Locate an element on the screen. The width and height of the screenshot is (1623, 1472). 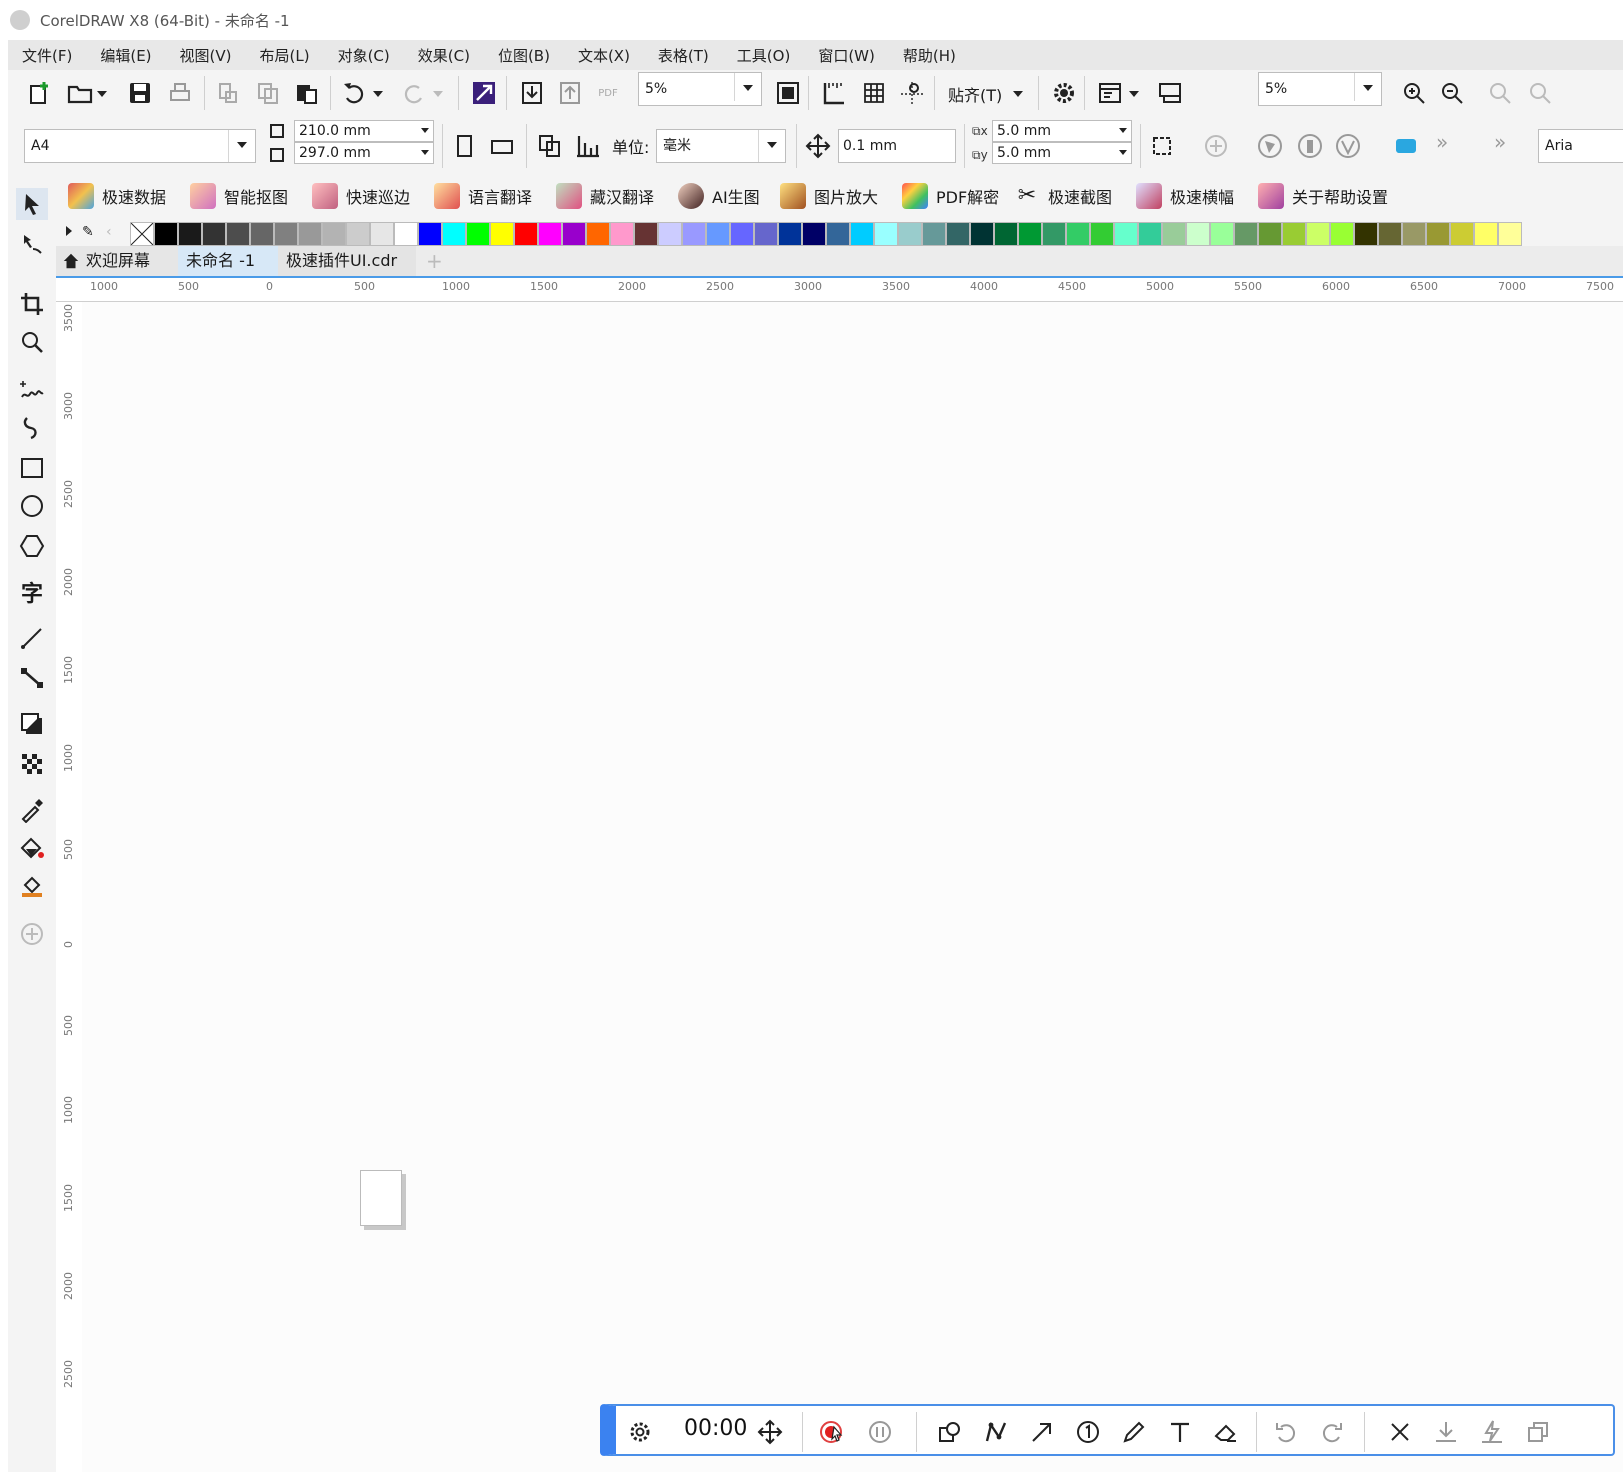
print-icon is located at coordinates (180, 93).